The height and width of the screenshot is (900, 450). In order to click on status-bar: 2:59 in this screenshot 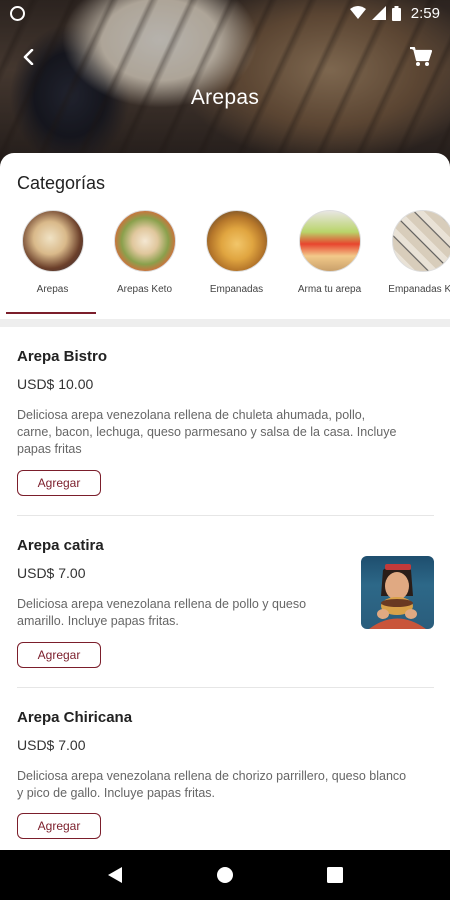, I will do `click(225, 13)`.